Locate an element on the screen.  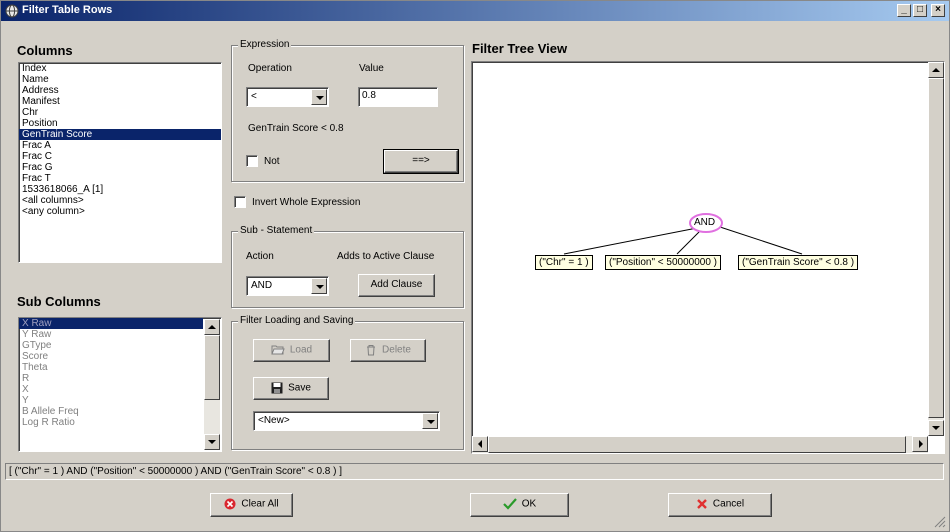
title-bar: Filter Table Rows _ □ × is located at coordinates (475, 11).